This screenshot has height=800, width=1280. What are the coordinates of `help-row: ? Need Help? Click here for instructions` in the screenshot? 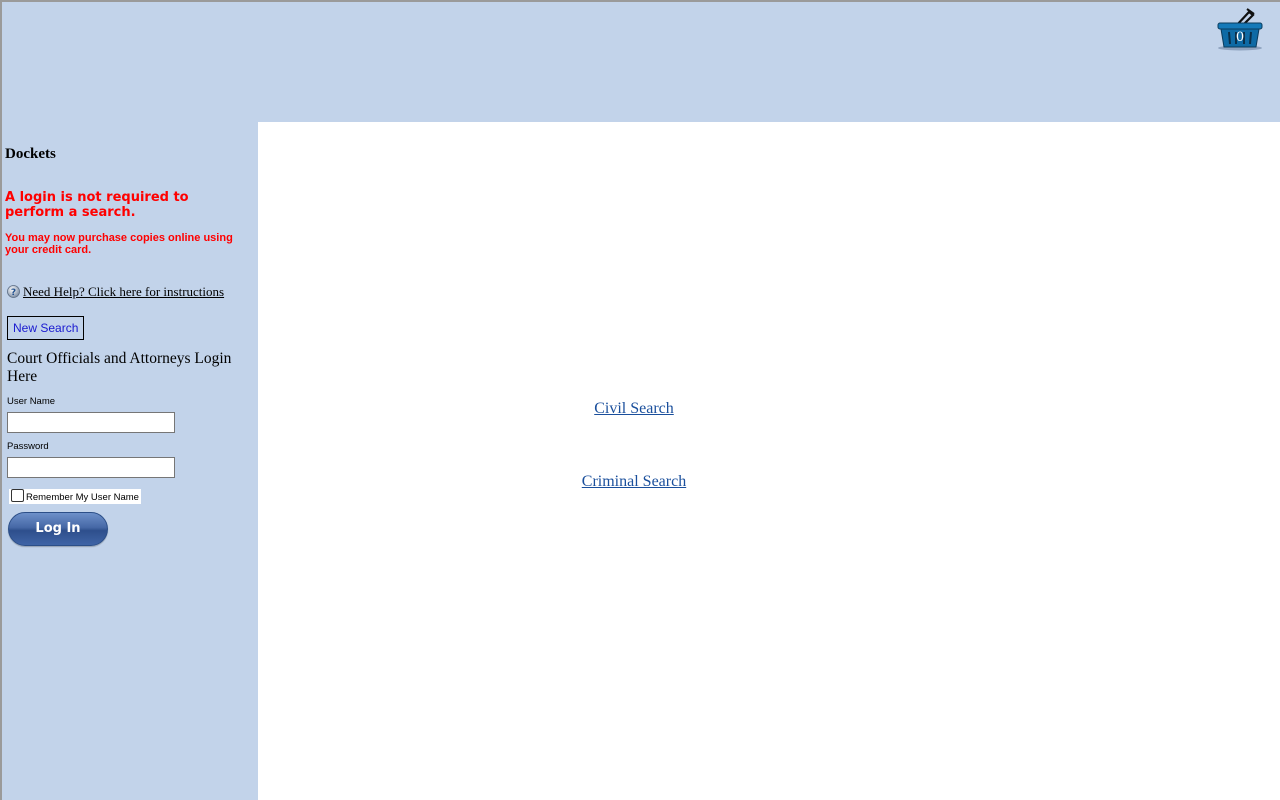 It's located at (115, 293).